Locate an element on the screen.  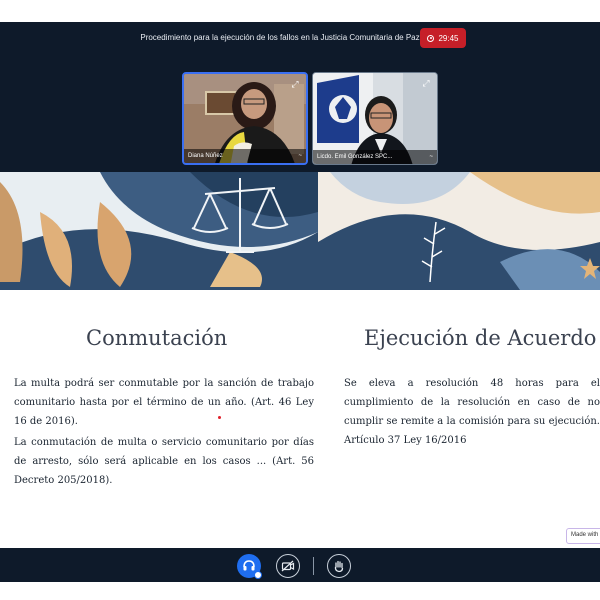
raise-hand-button is located at coordinates (339, 566).